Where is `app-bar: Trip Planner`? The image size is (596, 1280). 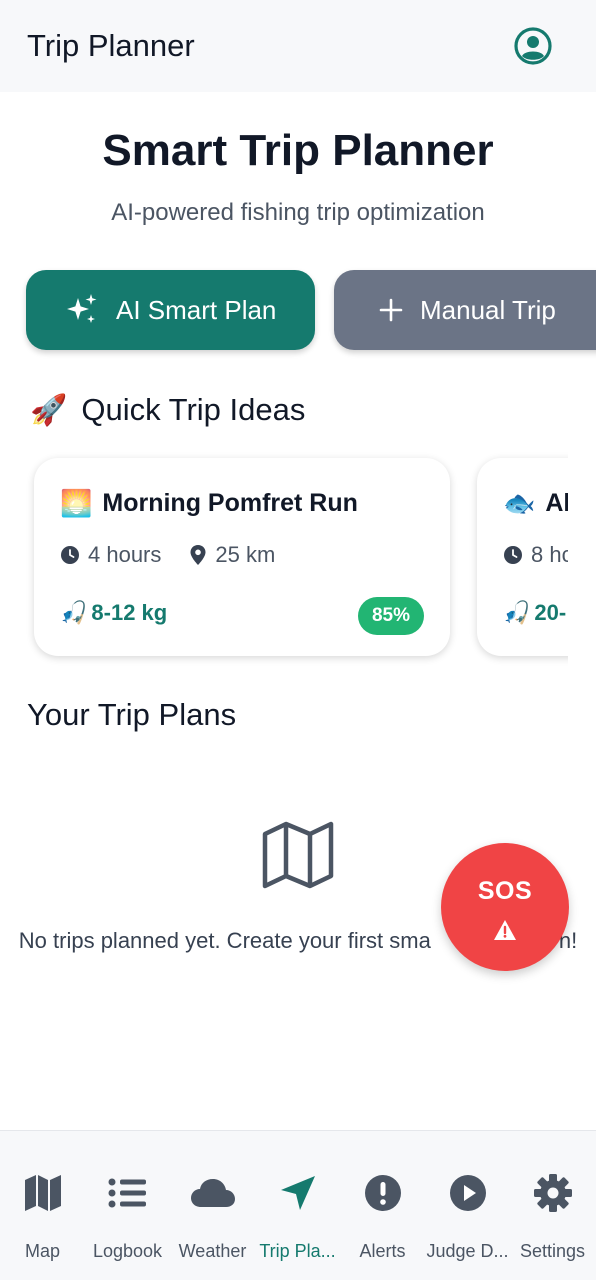 app-bar: Trip Planner is located at coordinates (298, 46).